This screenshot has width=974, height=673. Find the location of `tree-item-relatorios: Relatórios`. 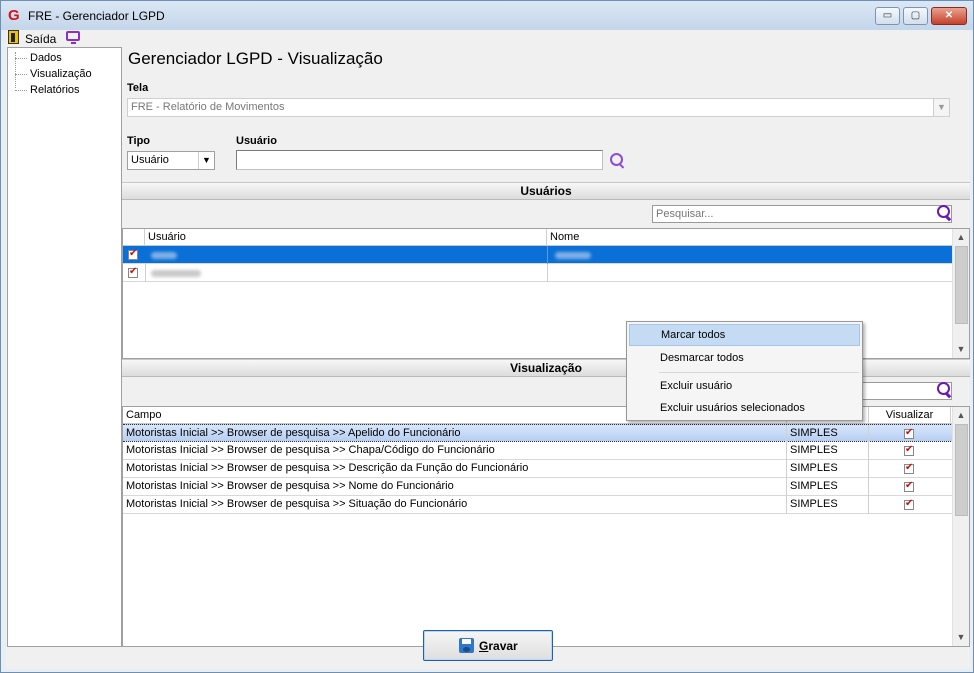

tree-item-relatorios: Relatórios is located at coordinates (46, 90).